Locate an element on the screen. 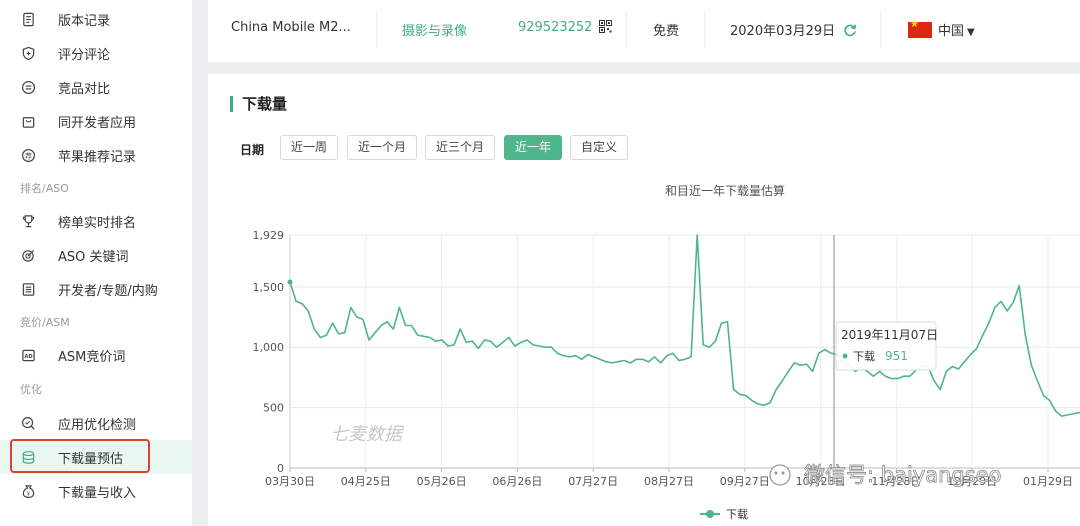 This screenshot has height=526, width=1080. document-icon is located at coordinates (28, 19).